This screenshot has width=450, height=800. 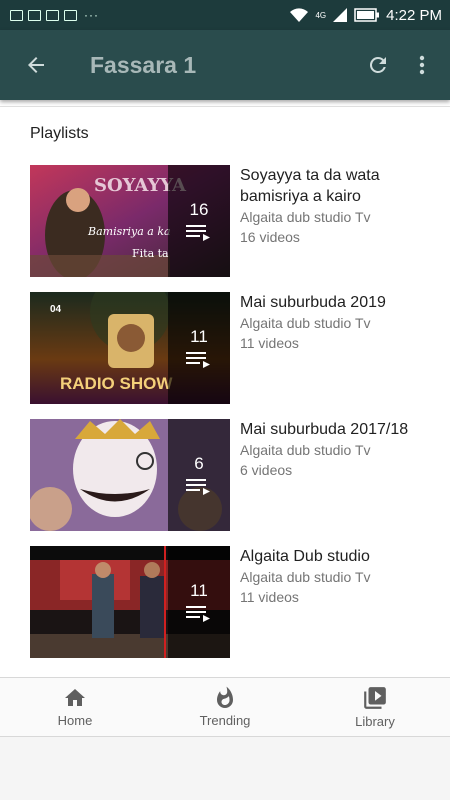 What do you see at coordinates (70, 15) in the screenshot?
I see `calendar-notification-icon` at bounding box center [70, 15].